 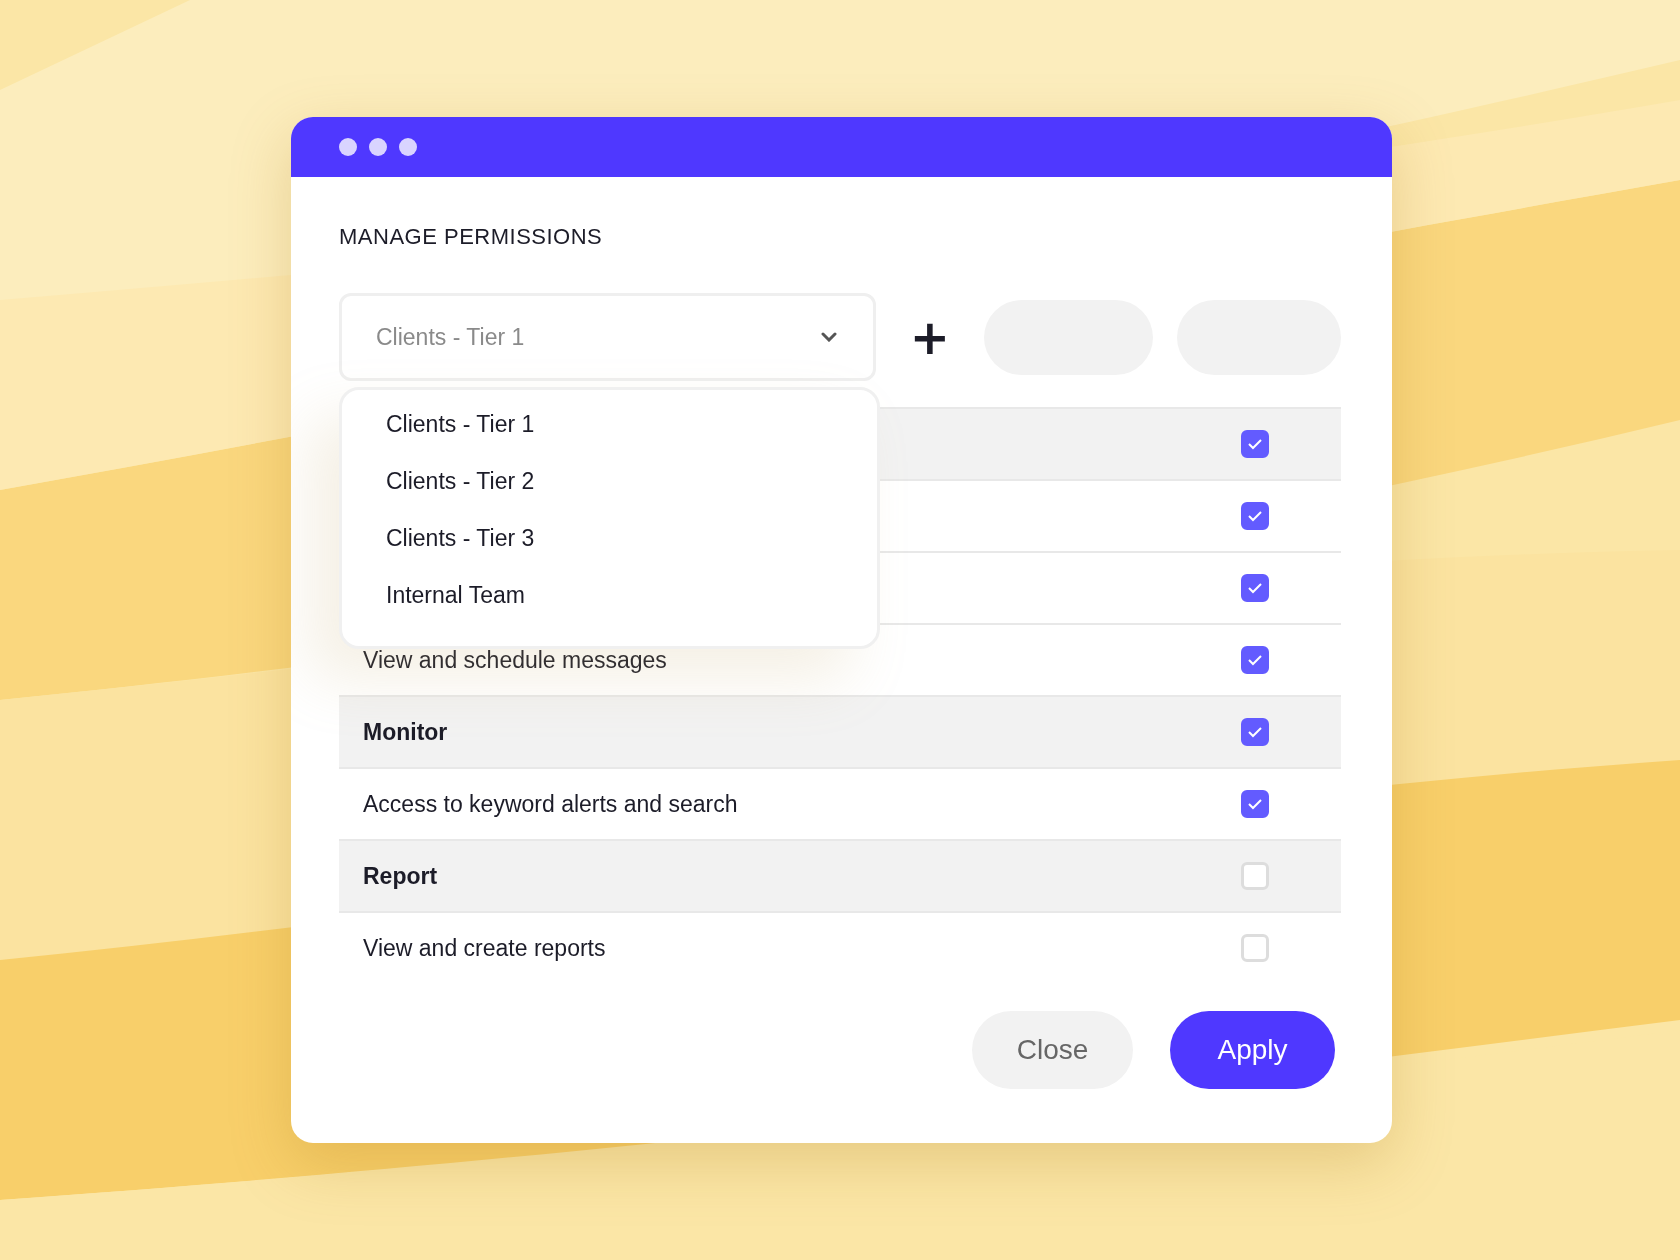 I want to click on apply-button: Apply, so click(x=1252, y=1050).